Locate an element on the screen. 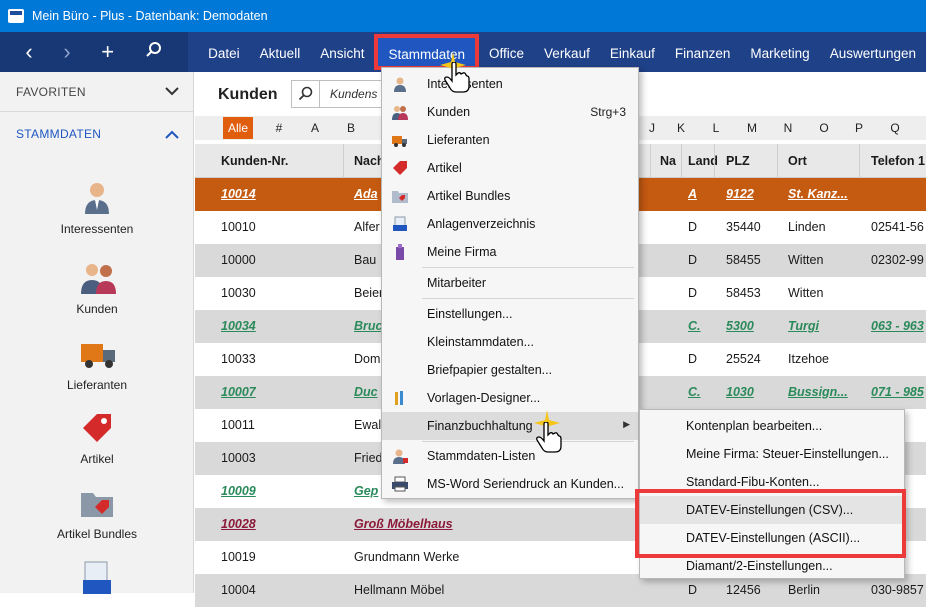 Image resolution: width=926 pixels, height=607 pixels. menu-datei: Datei is located at coordinates (224, 52).